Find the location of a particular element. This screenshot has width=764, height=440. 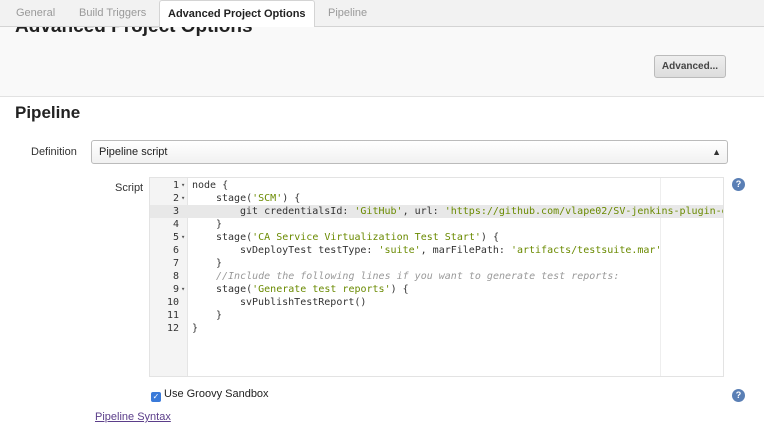

code-text: stage('Generate test reports') { is located at coordinates (312, 289).